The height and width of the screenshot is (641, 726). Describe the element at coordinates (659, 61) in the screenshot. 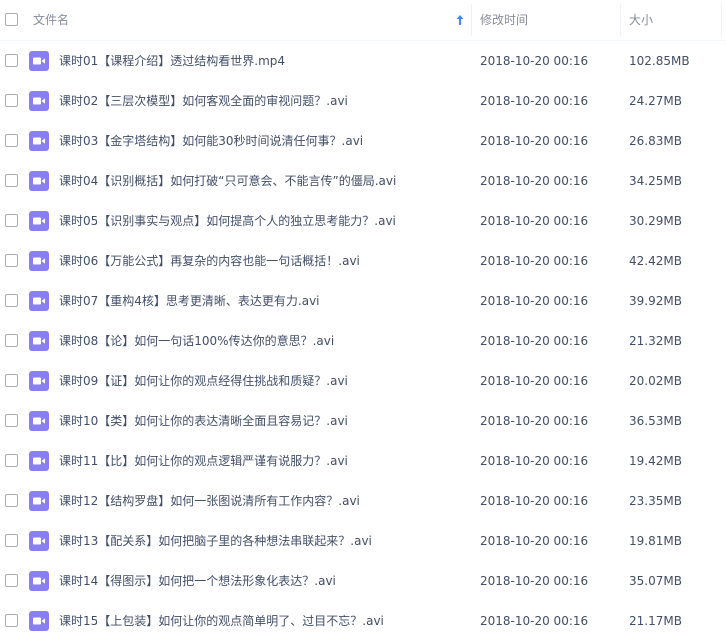

I see `file-size: 102.85MB` at that location.